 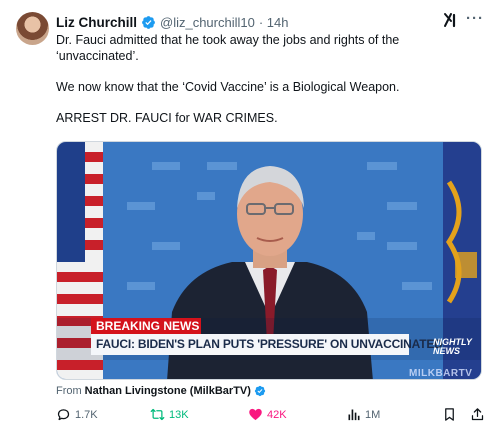 What do you see at coordinates (86, 414) in the screenshot?
I see `reply-count: 1.7K` at bounding box center [86, 414].